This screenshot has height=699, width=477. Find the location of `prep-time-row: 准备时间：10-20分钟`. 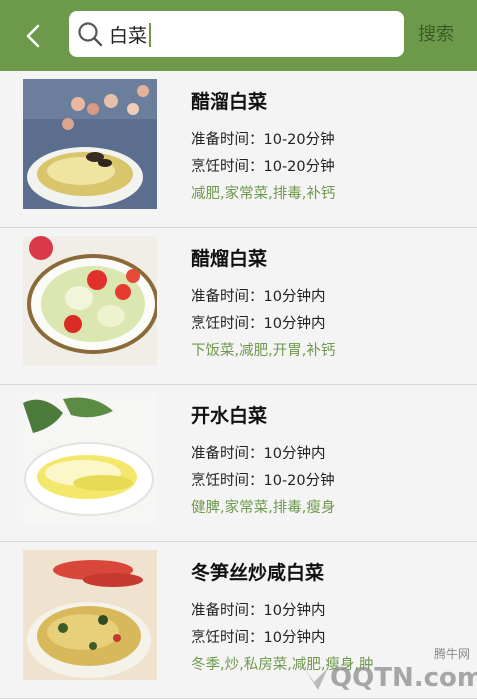

prep-time-row: 准备时间：10-20分钟 is located at coordinates (263, 138).